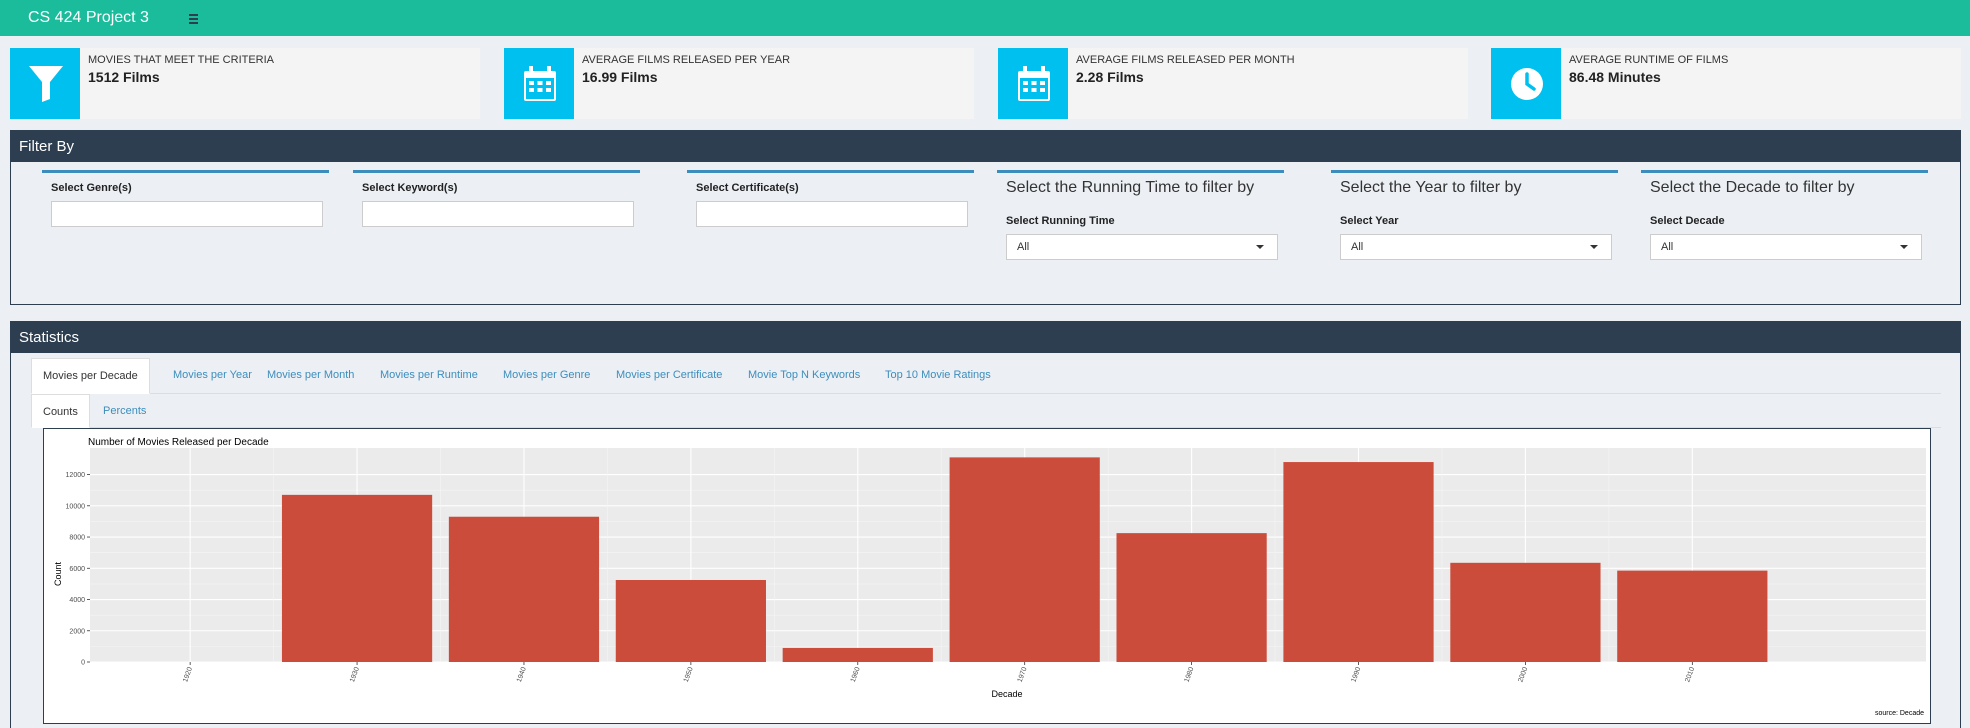  I want to click on x-tick-label: 1980, so click(1190, 674).